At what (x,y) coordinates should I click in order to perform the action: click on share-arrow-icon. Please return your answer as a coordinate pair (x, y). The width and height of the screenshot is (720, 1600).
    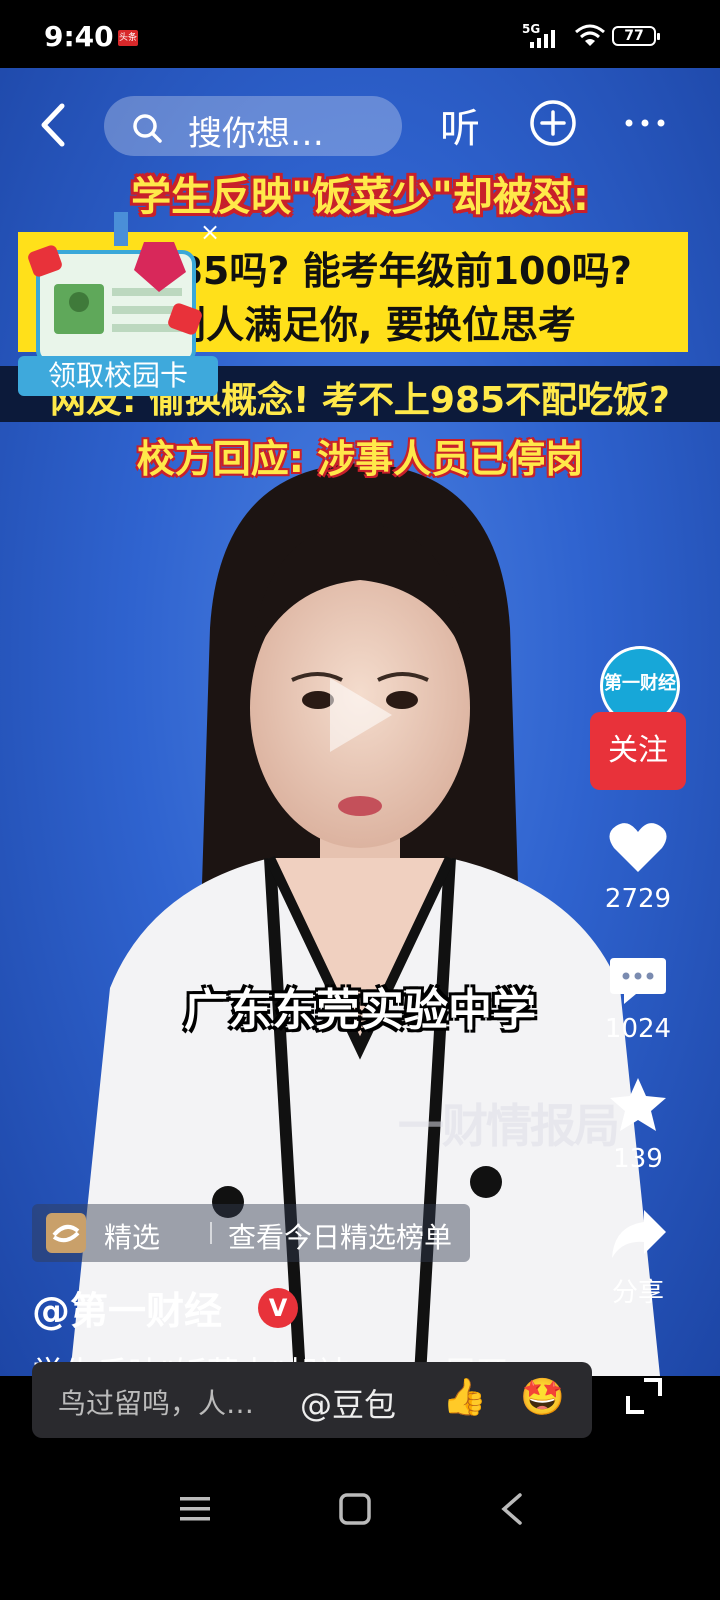
    Looking at the image, I should click on (638, 1234).